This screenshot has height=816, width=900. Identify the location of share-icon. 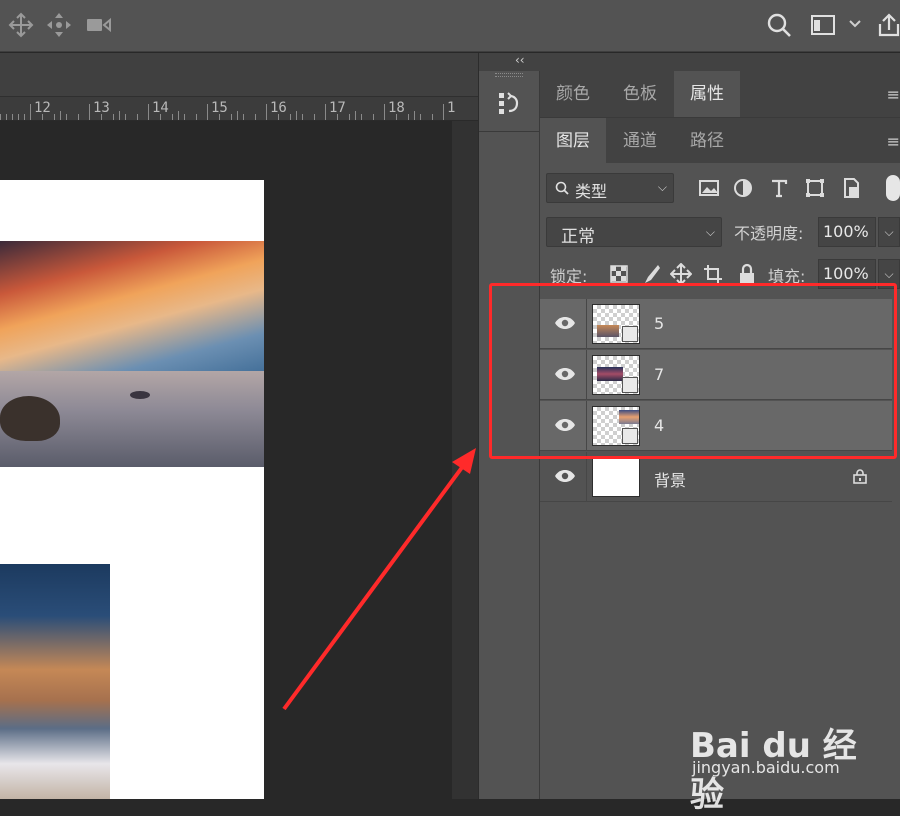
(888, 25).